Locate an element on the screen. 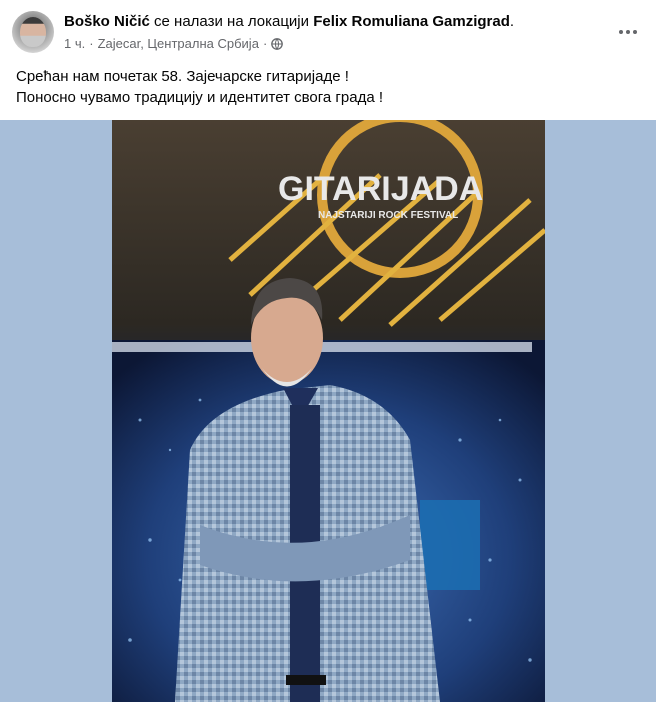  title-end: . is located at coordinates (512, 21).